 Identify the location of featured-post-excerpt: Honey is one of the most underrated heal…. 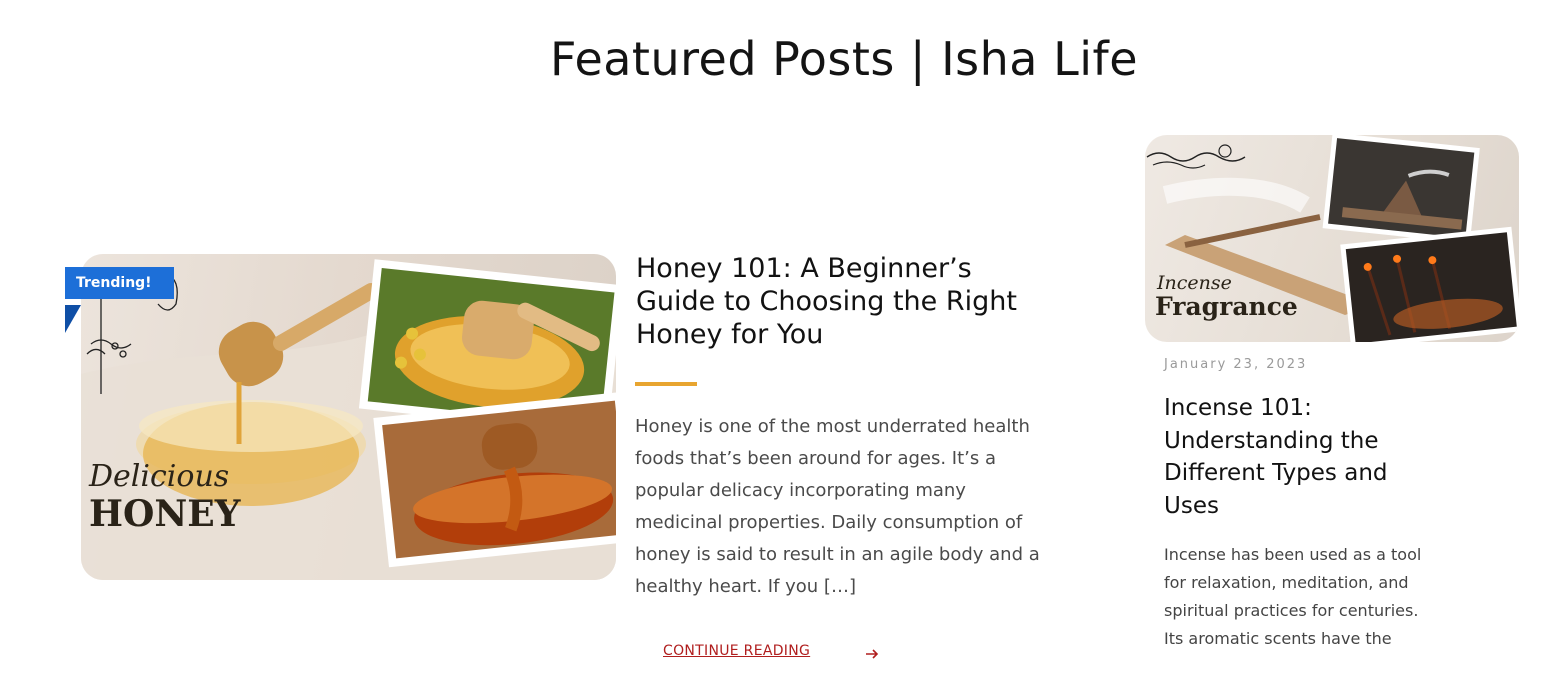
(837, 506).